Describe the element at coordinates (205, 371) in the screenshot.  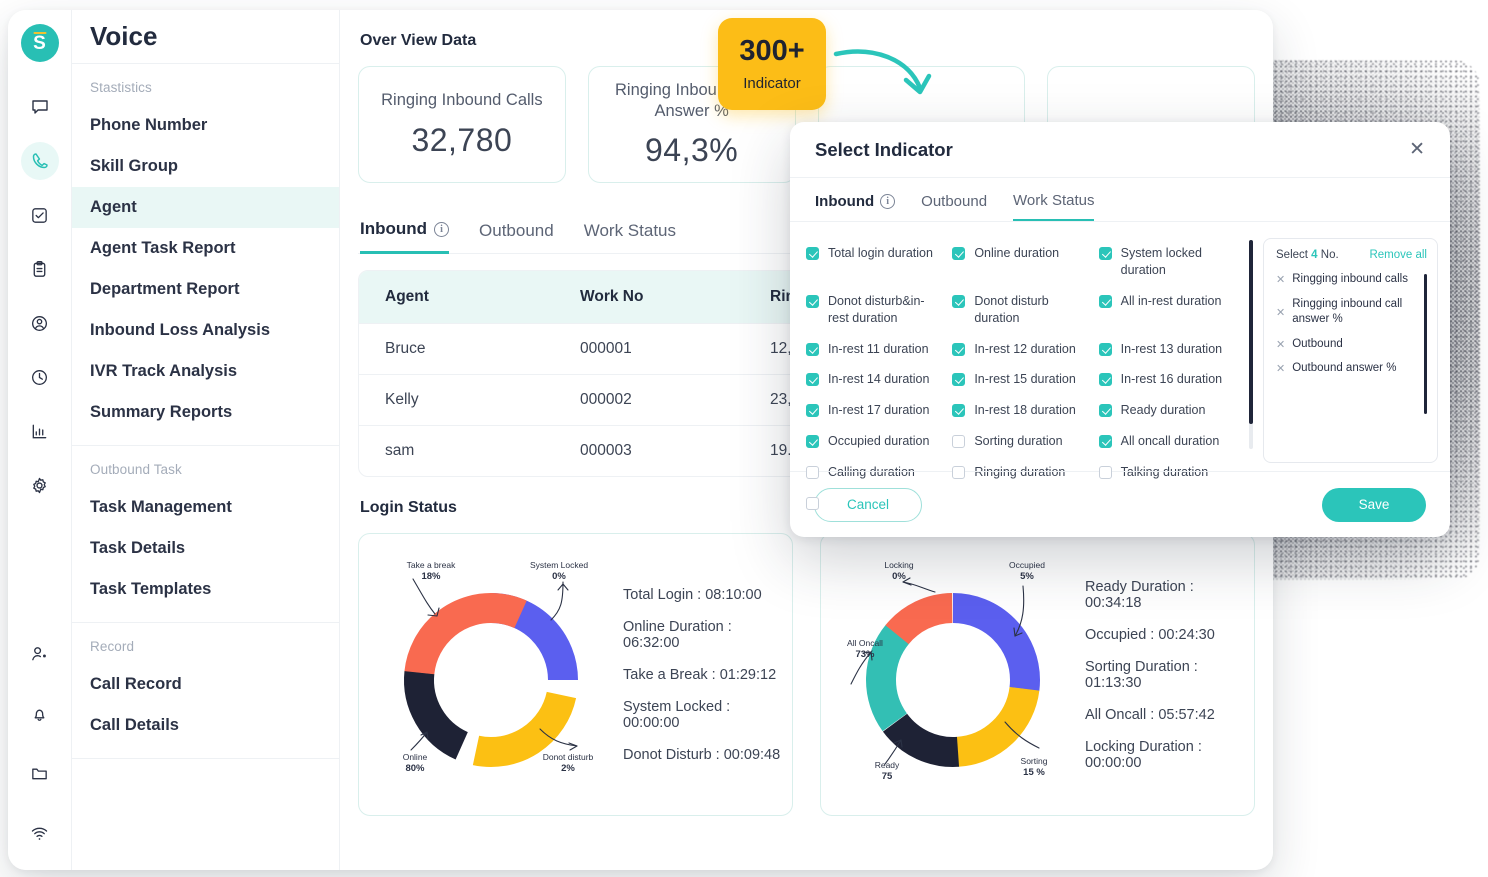
I see `sidebar-item-ivr-track-analysis: IVR Track Analysis` at that location.